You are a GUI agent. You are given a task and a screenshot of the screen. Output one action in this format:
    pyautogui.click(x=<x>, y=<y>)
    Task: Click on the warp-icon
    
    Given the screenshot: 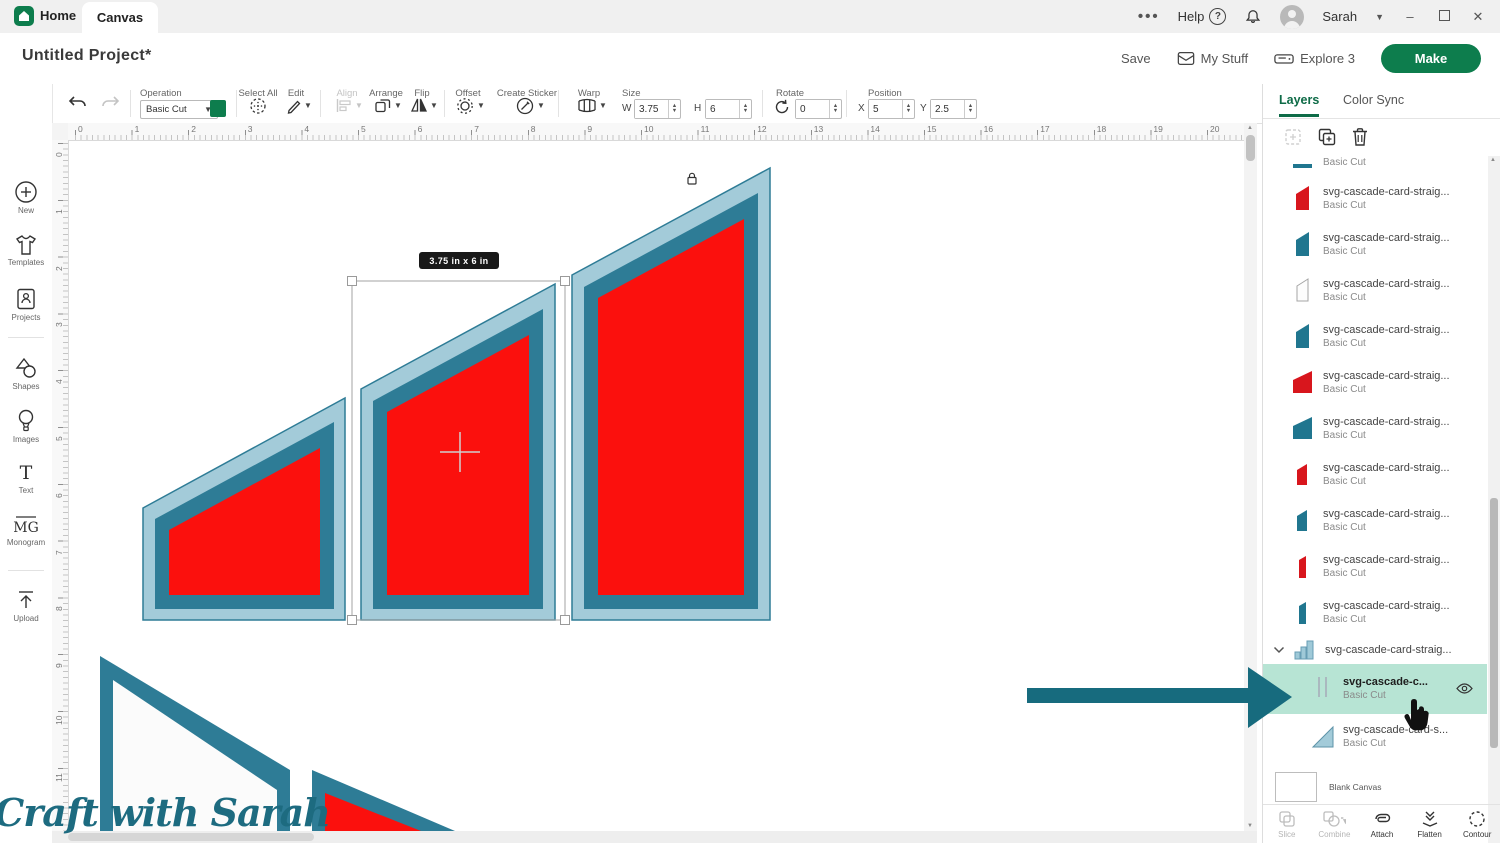 What is the action you would take?
    pyautogui.click(x=587, y=105)
    